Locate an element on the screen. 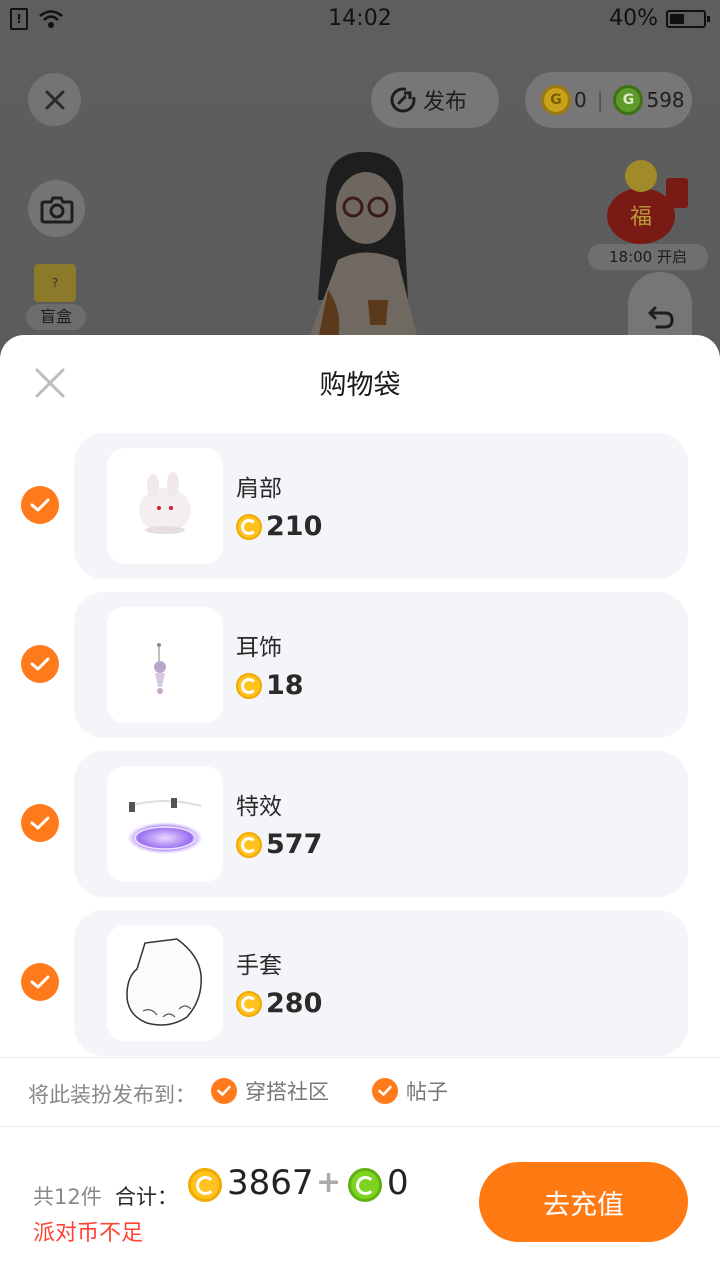 Image resolution: width=720 pixels, height=1280 pixels. item-price-value: 210 is located at coordinates (294, 526).